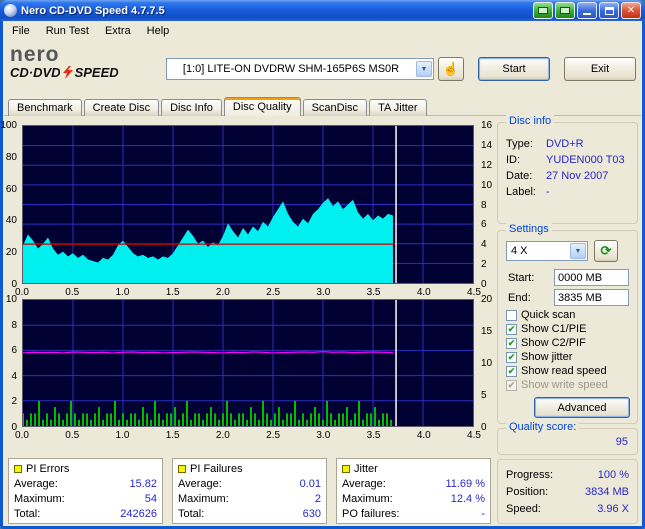 The width and height of the screenshot is (645, 529). What do you see at coordinates (222, 435) in the screenshot?
I see `axis-tick: 2.0` at bounding box center [222, 435].